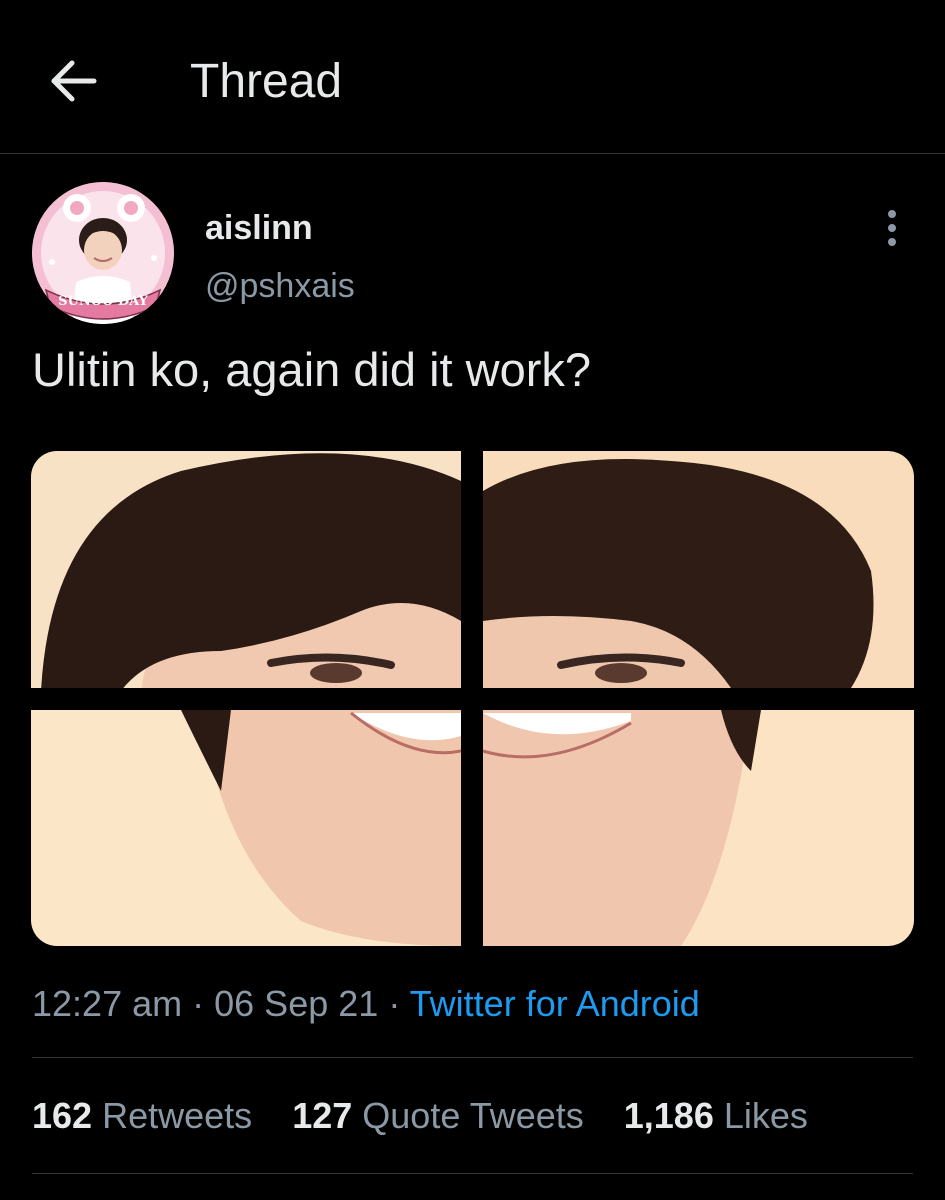 The height and width of the screenshot is (1200, 945). What do you see at coordinates (177, 1115) in the screenshot?
I see `retweets-label: Retweets` at bounding box center [177, 1115].